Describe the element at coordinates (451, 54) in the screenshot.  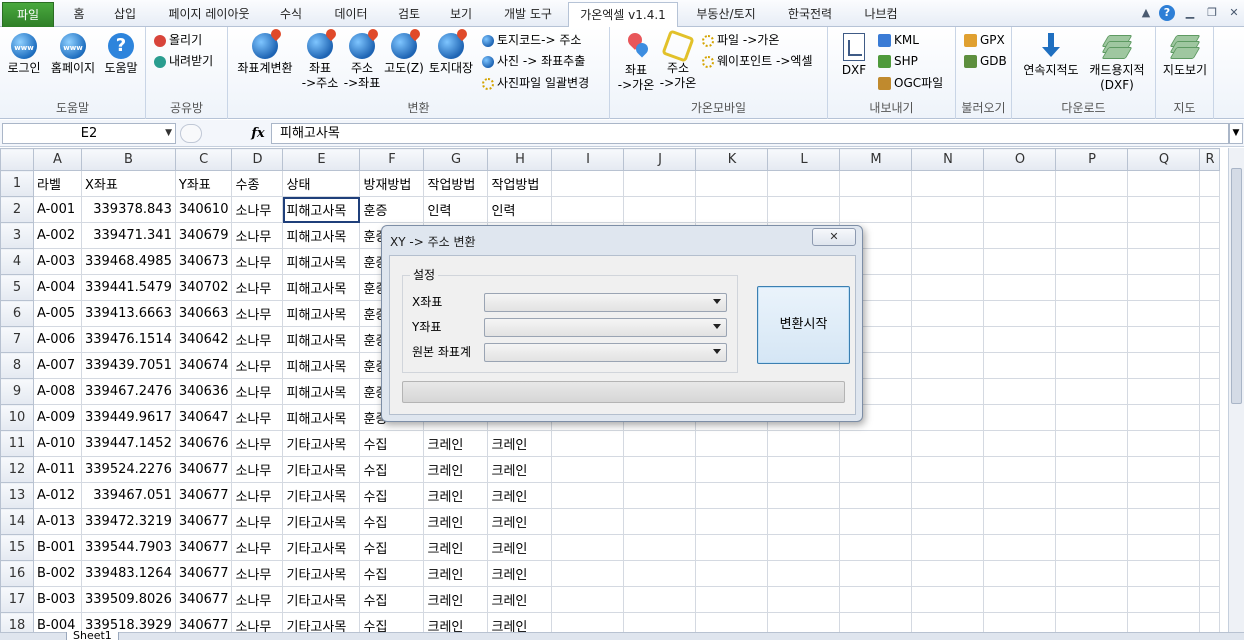
I see `land-register-button: 토지대장` at that location.